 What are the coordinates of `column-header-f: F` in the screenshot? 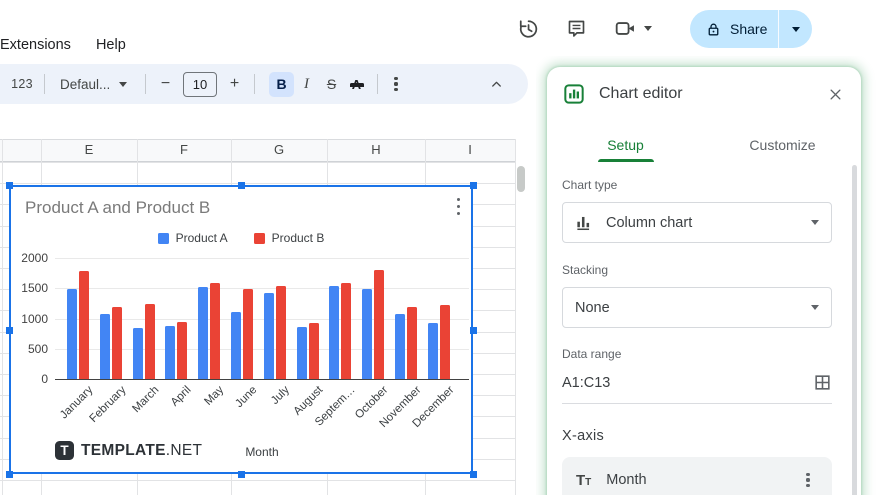 It's located at (184, 149).